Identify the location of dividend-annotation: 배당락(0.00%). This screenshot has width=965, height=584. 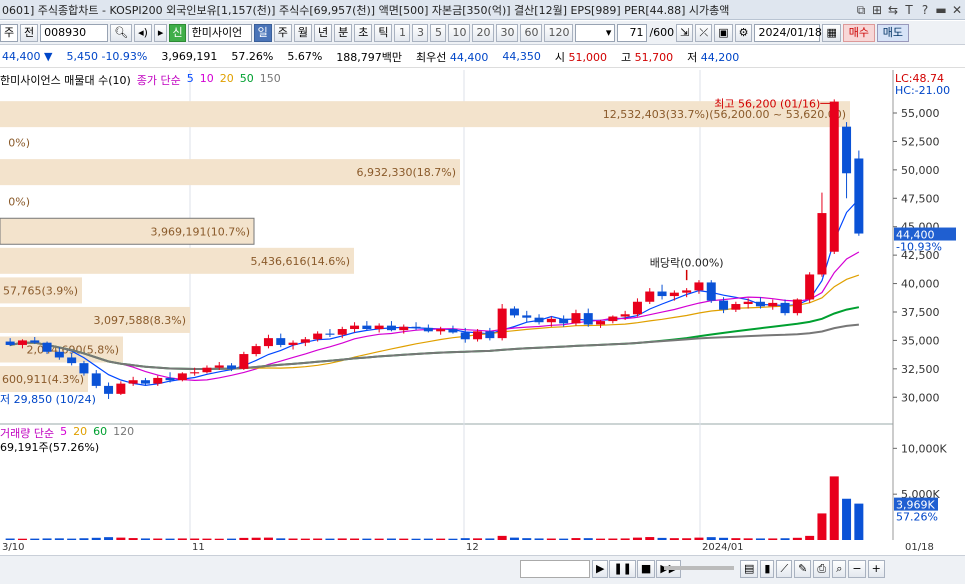
(687, 263).